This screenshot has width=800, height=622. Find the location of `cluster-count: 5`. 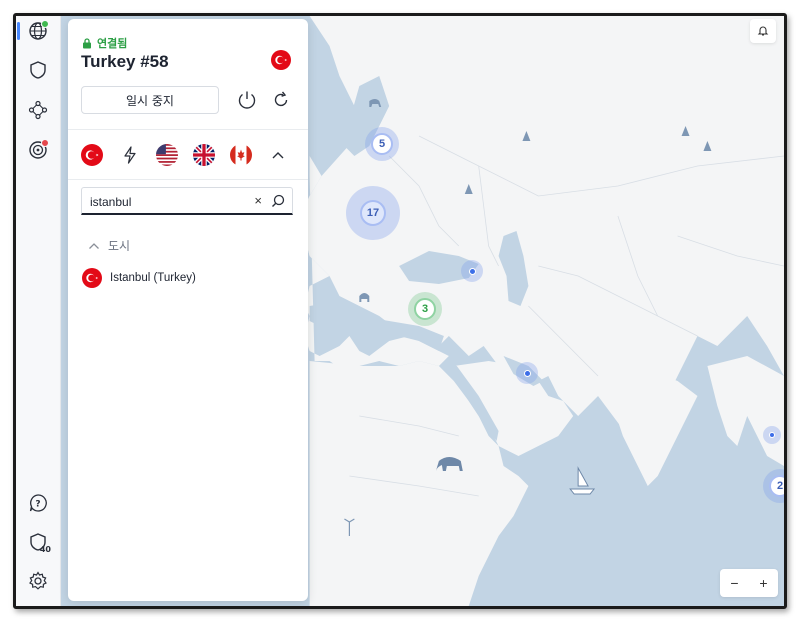

cluster-count: 5 is located at coordinates (382, 144).